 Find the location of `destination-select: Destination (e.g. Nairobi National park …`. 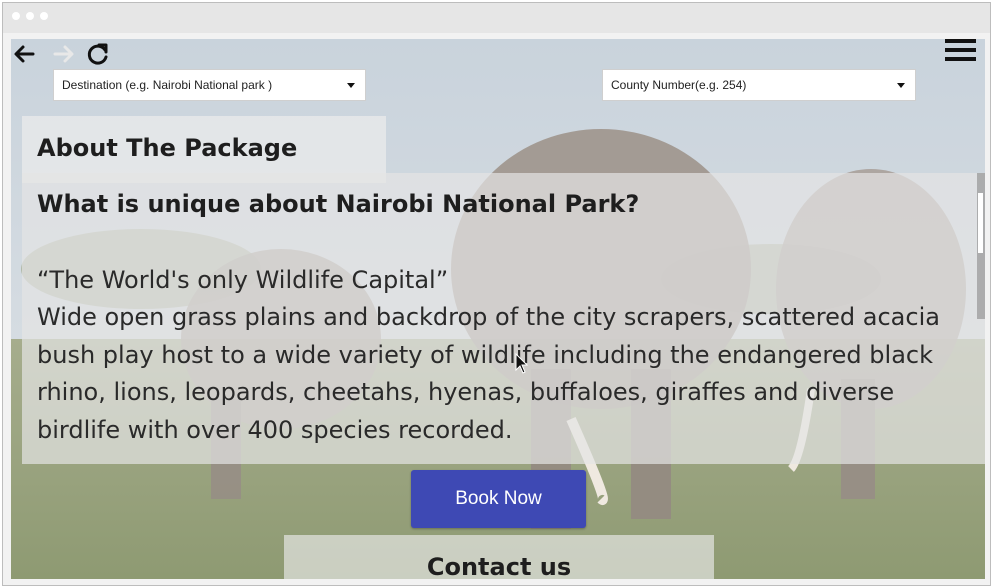

destination-select: Destination (e.g. Nairobi National park … is located at coordinates (209, 85).